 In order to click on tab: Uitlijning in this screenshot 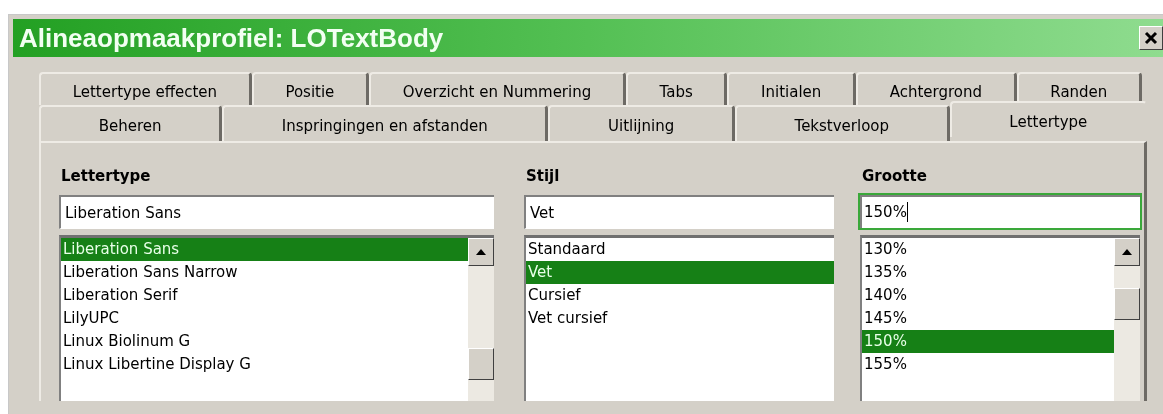, I will do `click(641, 123)`.